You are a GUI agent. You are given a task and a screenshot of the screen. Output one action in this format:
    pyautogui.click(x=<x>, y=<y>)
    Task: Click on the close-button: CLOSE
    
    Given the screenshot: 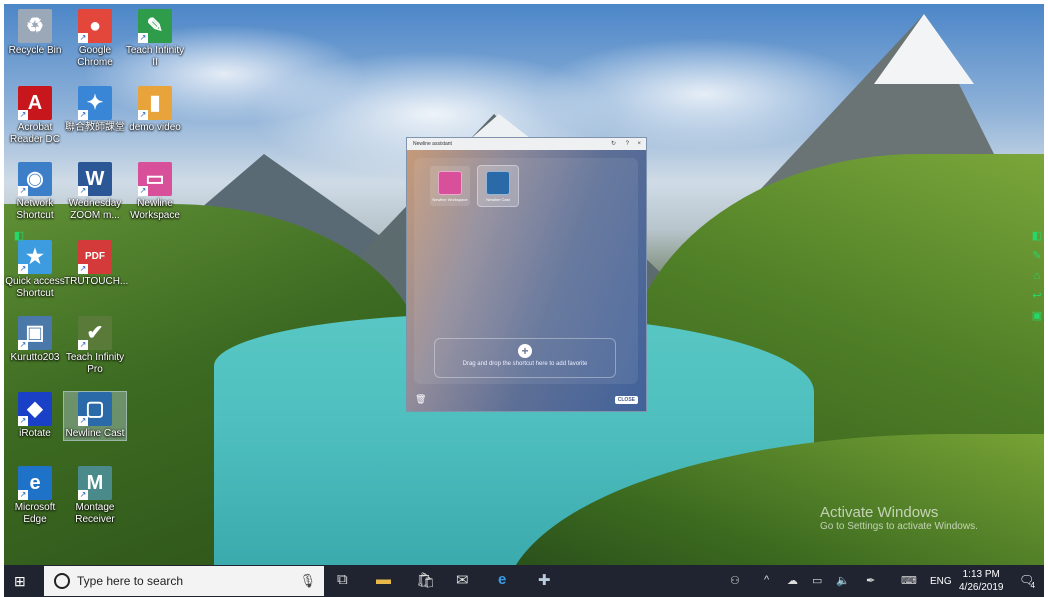 What is the action you would take?
    pyautogui.click(x=626, y=400)
    